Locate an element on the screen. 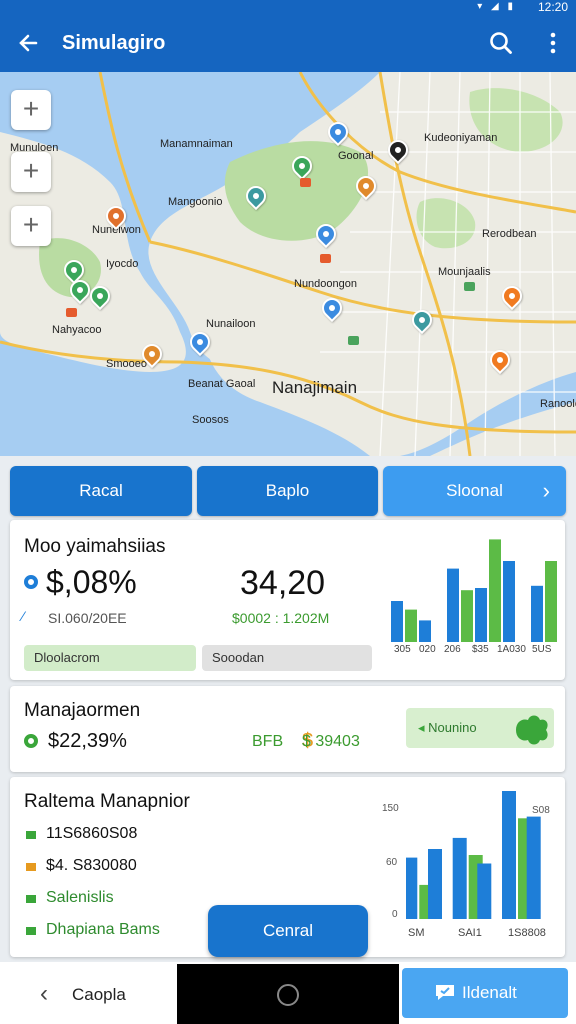 The image size is (576, 1024). metric-secondary-value: 34,20 is located at coordinates (283, 583).